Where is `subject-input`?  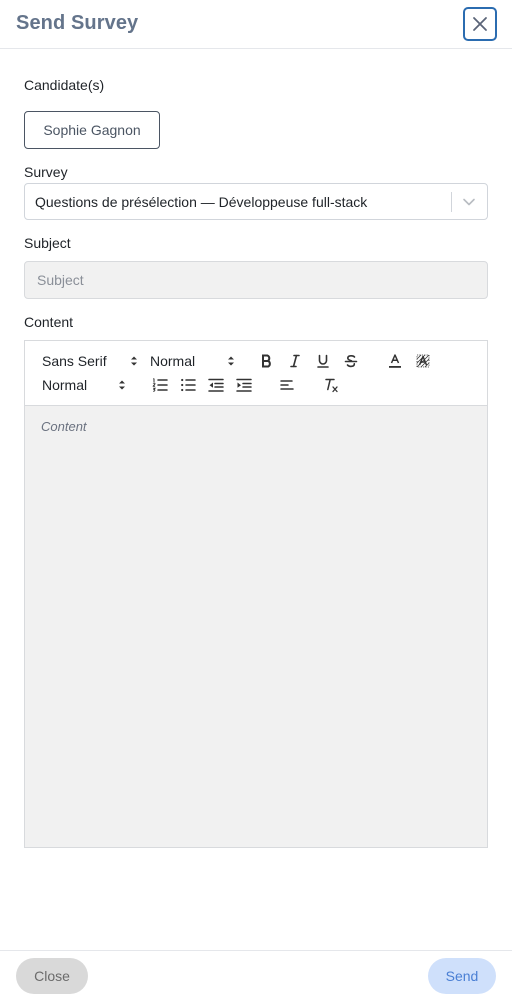
subject-input is located at coordinates (256, 280).